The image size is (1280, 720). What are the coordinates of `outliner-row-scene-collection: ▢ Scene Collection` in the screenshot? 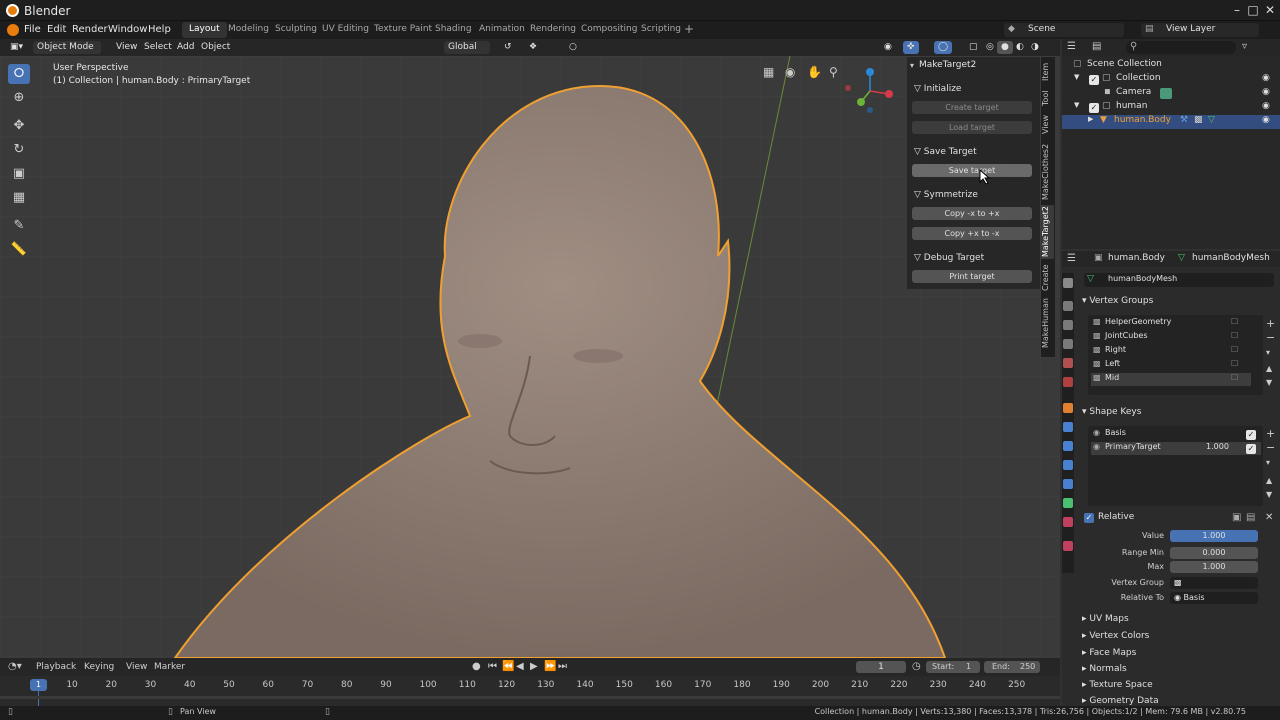 It's located at (1171, 66).